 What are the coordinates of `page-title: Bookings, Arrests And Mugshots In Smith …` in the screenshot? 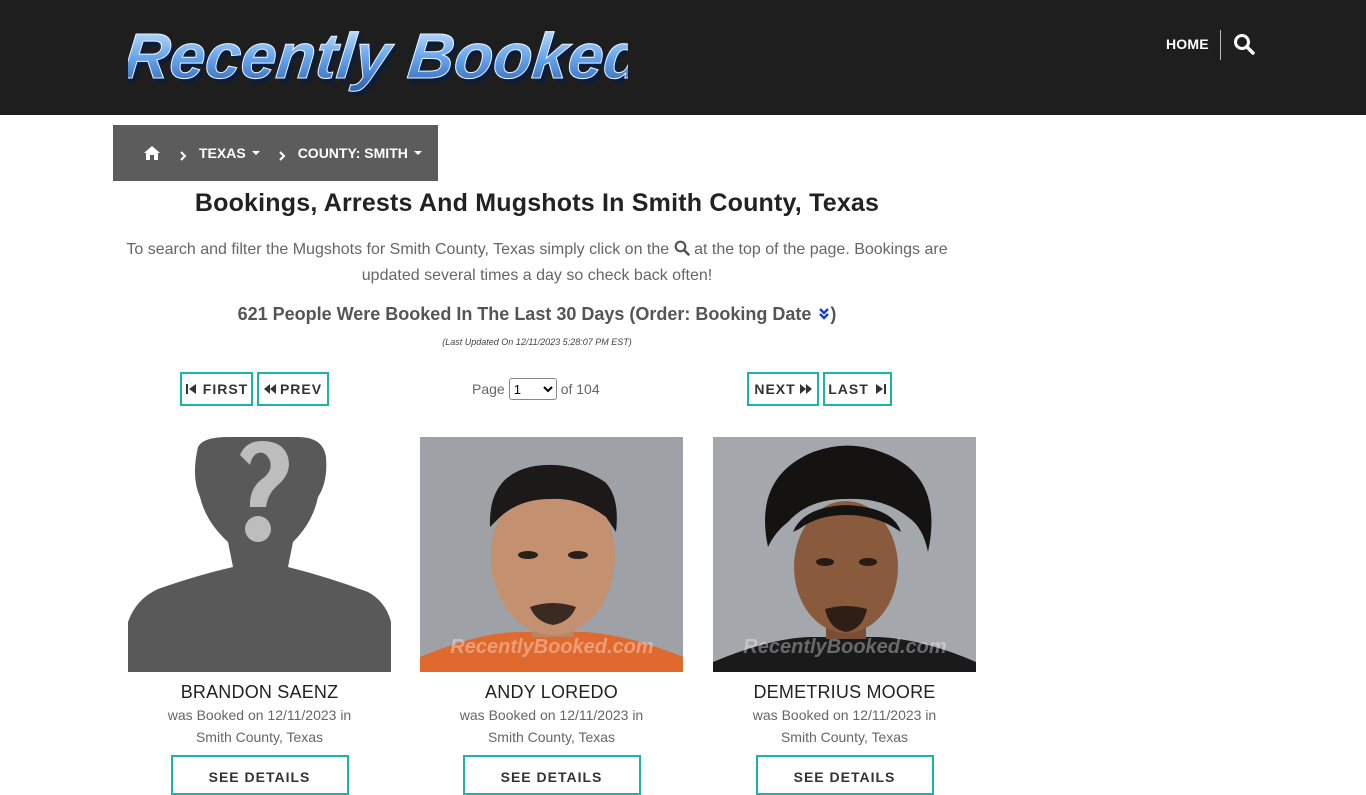 It's located at (537, 203).